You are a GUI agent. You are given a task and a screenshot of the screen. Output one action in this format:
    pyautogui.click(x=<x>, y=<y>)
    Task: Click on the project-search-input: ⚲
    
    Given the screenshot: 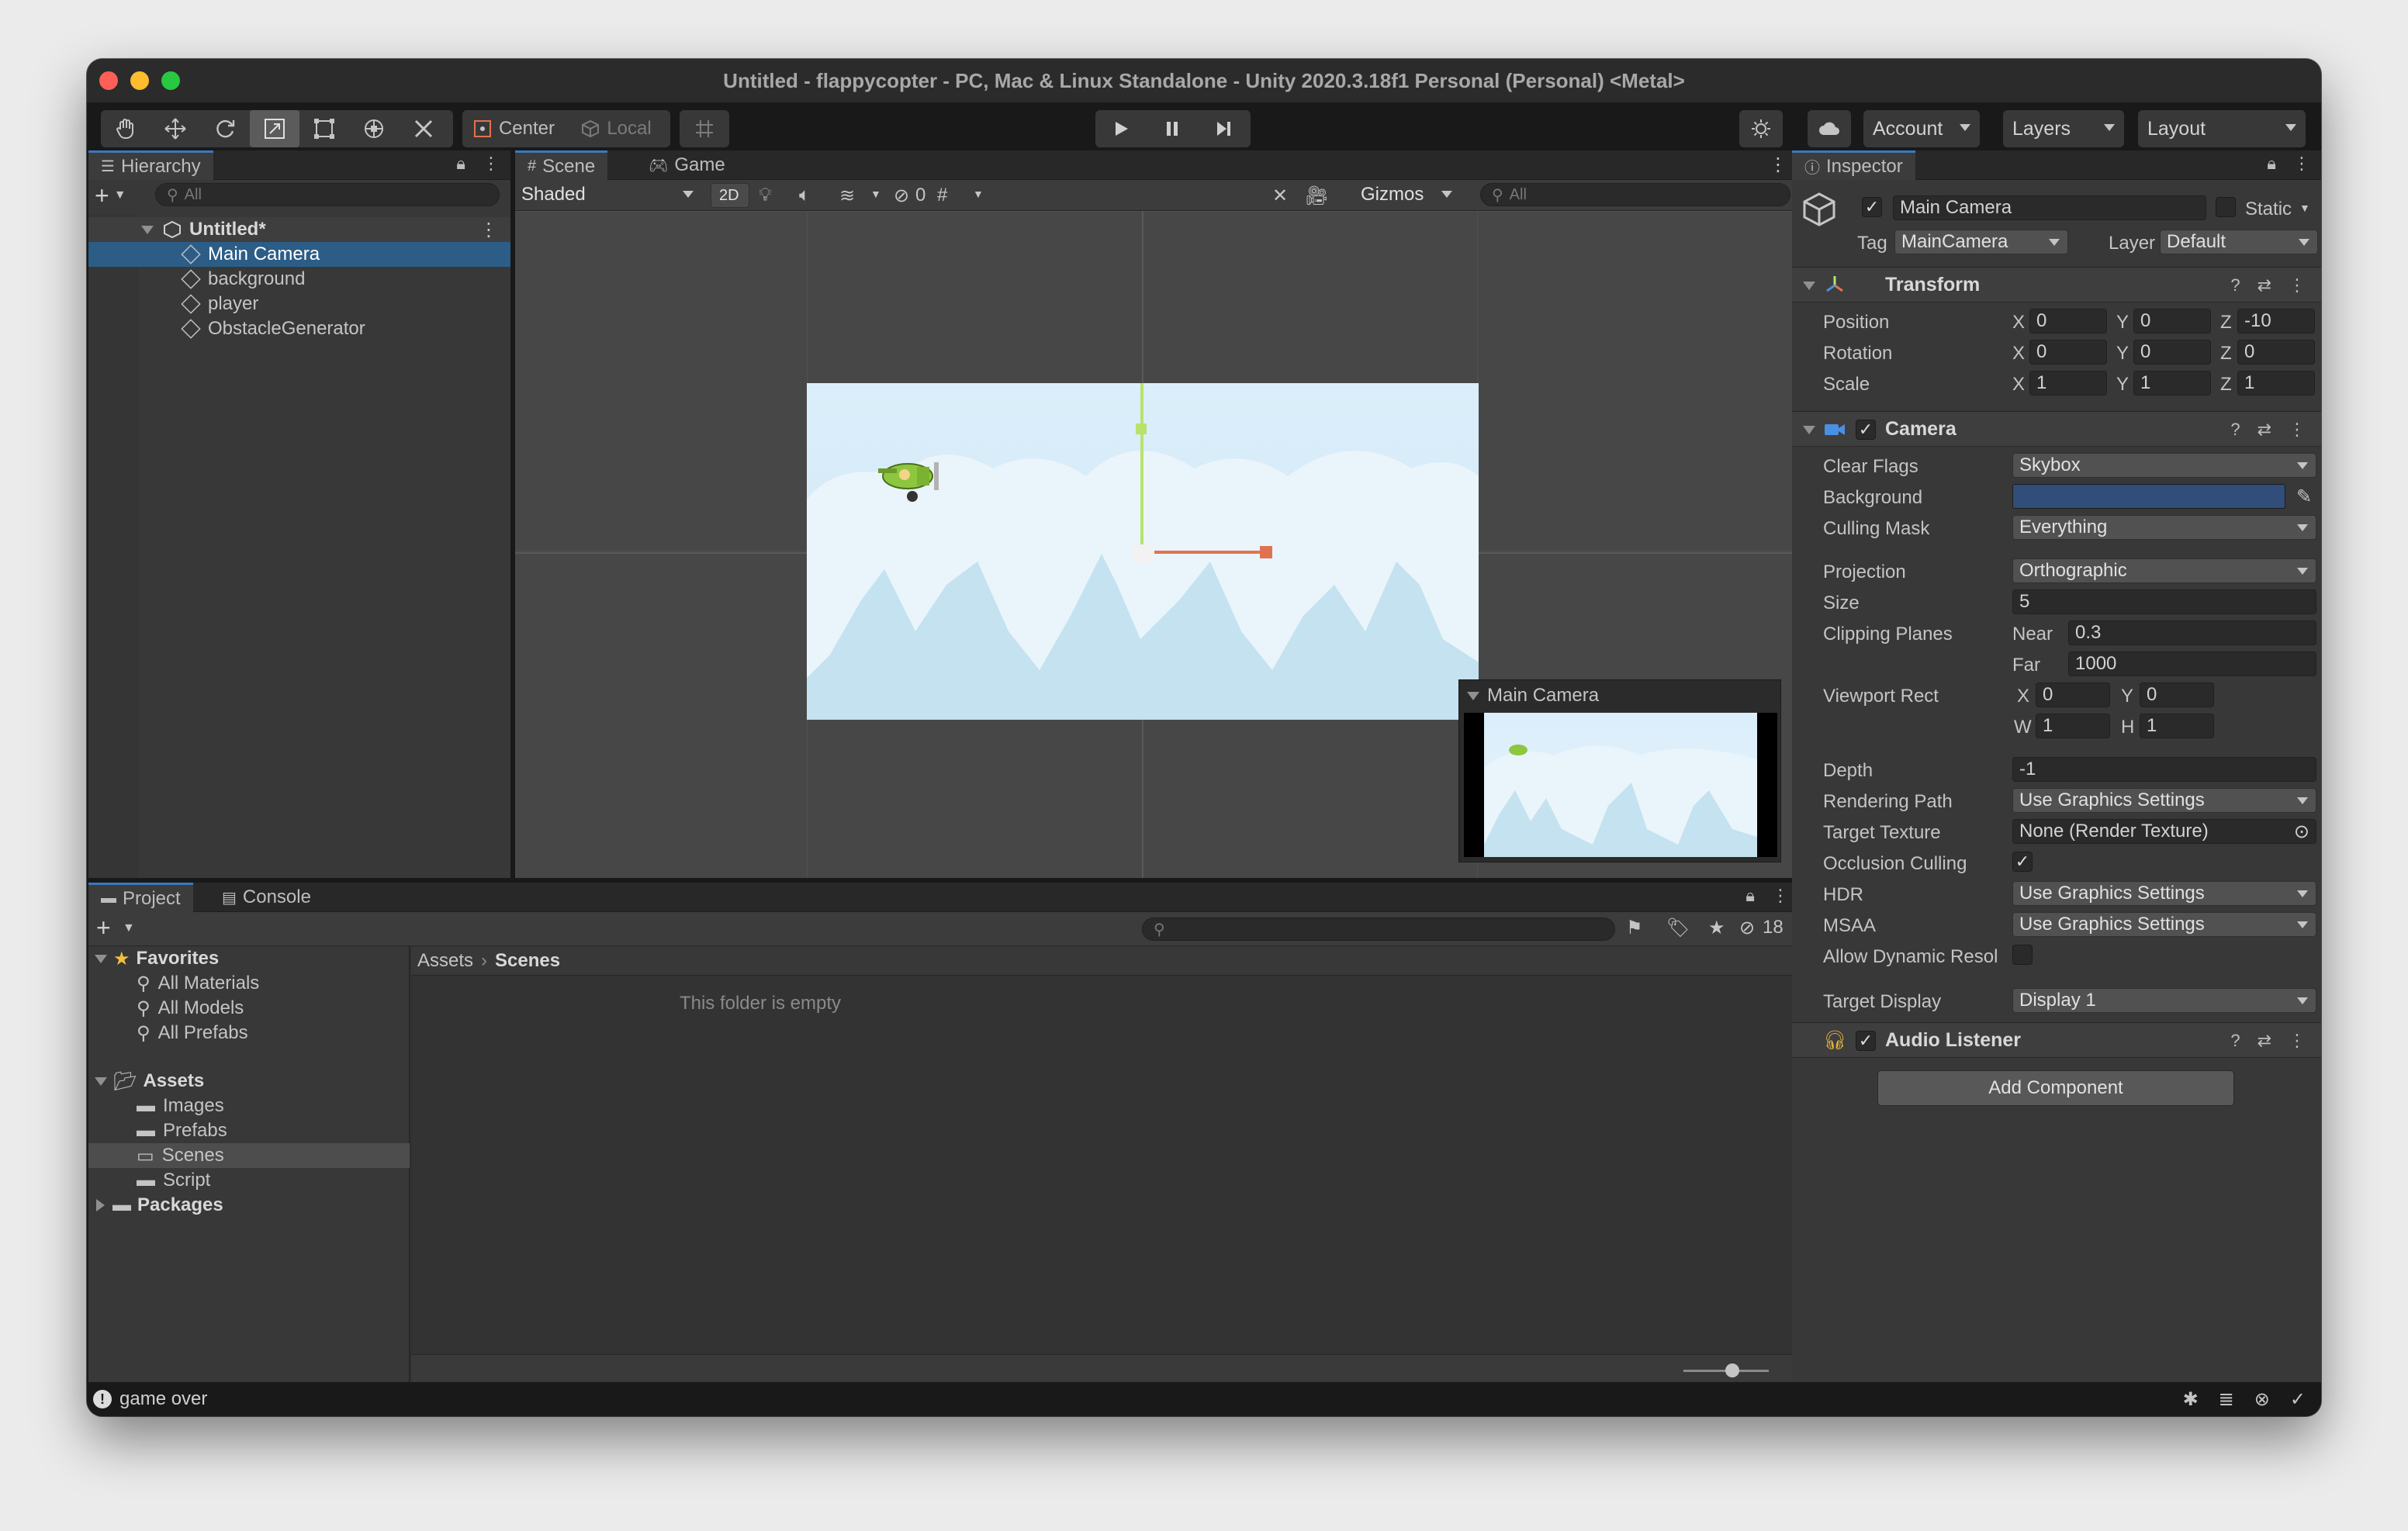 What is the action you would take?
    pyautogui.click(x=1378, y=929)
    